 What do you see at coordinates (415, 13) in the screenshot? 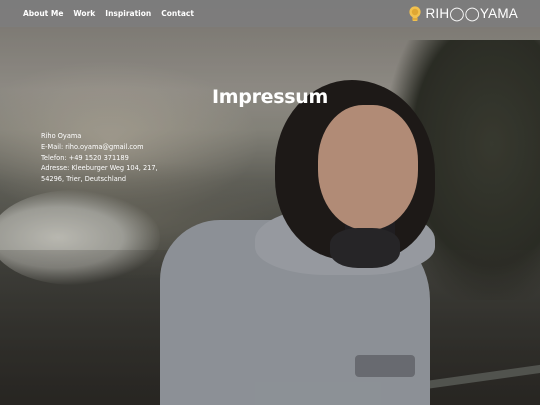
I see `lightbulb-icon` at bounding box center [415, 13].